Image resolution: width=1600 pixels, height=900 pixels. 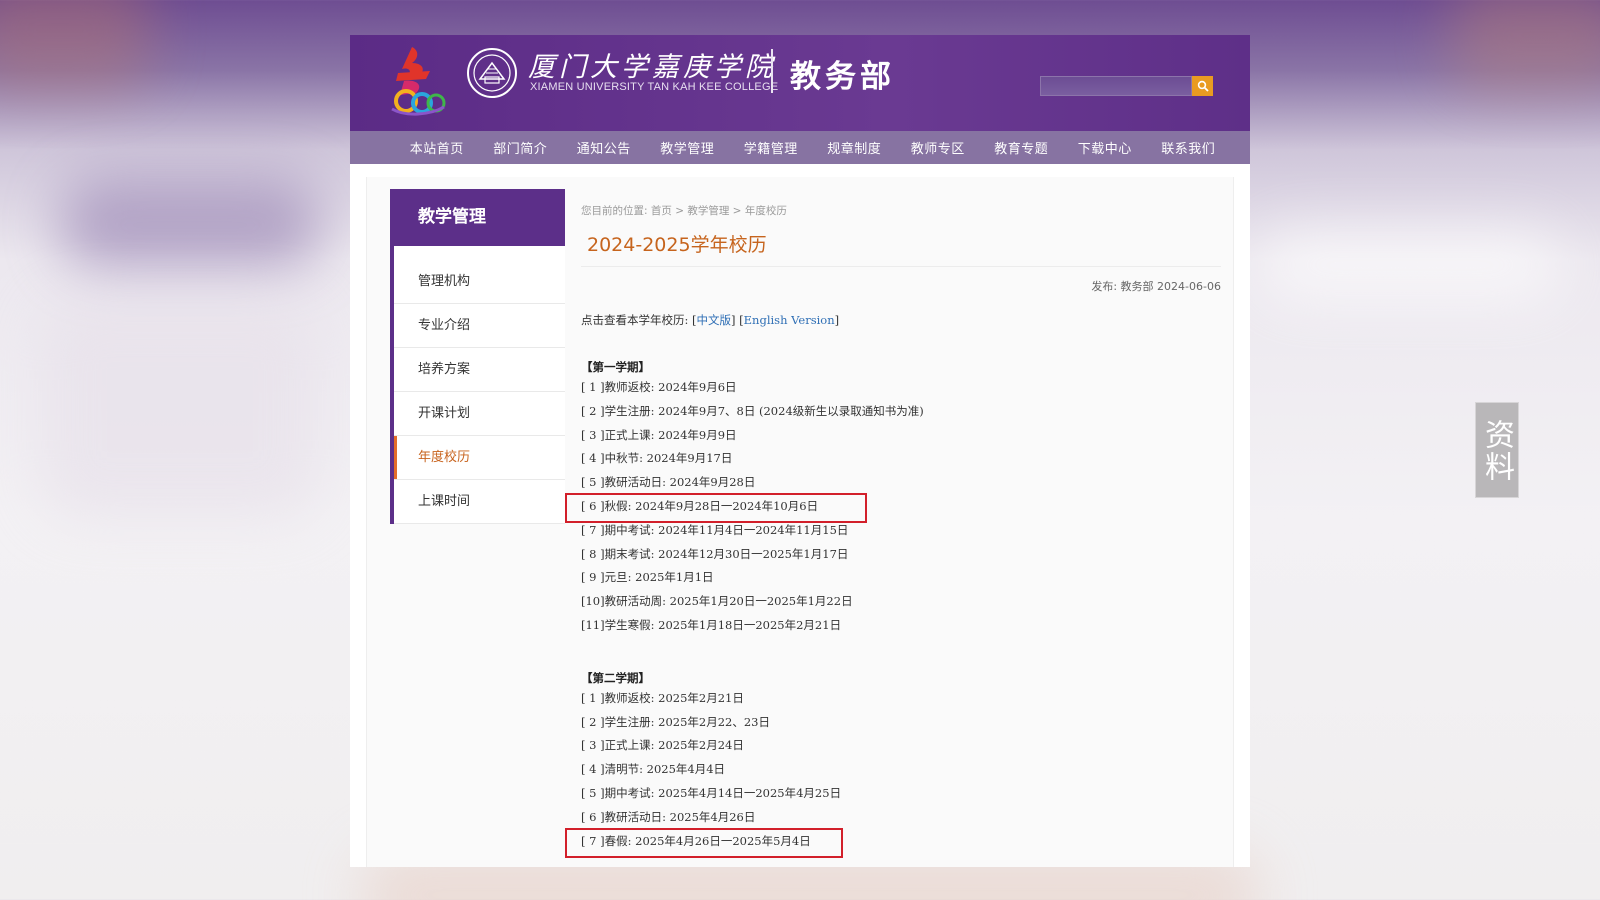 What do you see at coordinates (652, 67) in the screenshot?
I see `college-name-cn: 厦门大学嘉庚学院` at bounding box center [652, 67].